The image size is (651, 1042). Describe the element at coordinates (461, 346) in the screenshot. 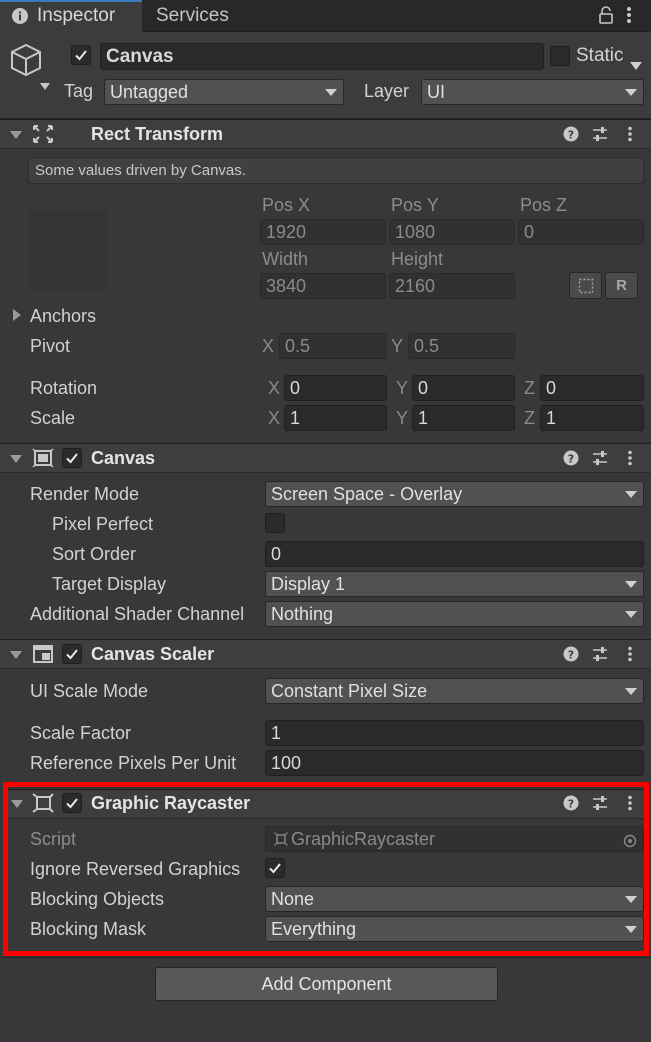

I see `pivot-y-field: 0.5` at that location.